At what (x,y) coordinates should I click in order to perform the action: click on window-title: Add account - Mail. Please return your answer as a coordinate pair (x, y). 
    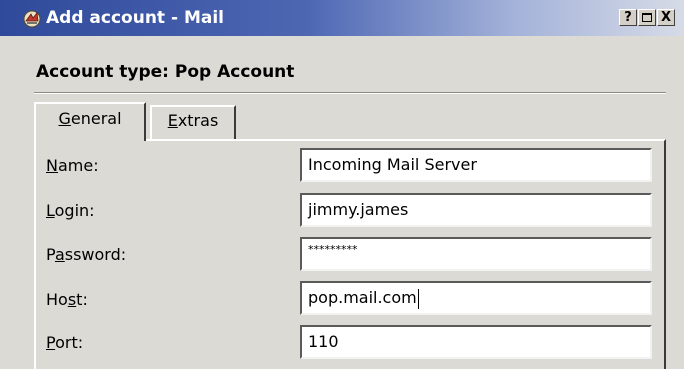
    Looking at the image, I should click on (135, 18).